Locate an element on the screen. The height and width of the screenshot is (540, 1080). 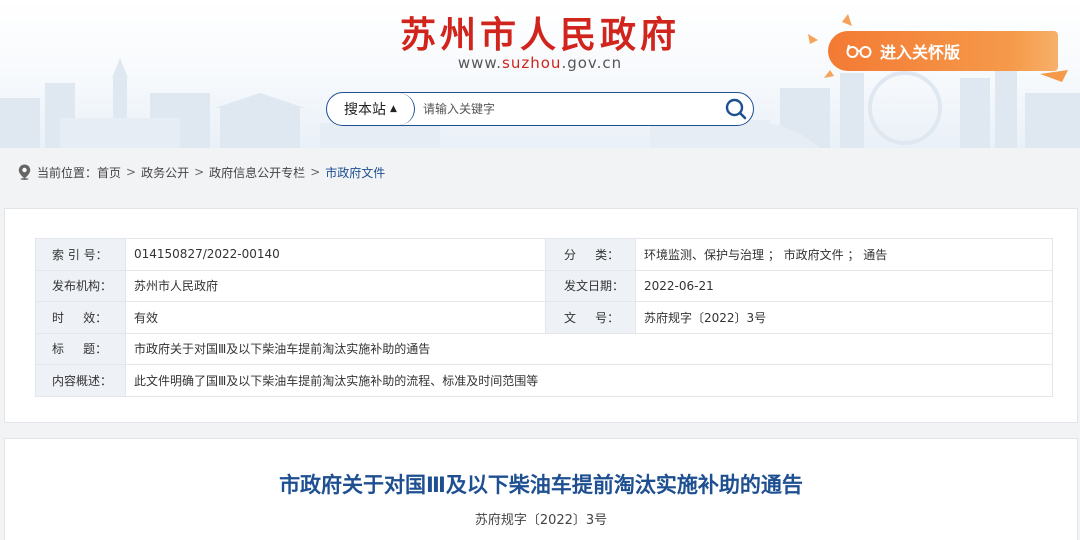
glasses-icon is located at coordinates (859, 51).